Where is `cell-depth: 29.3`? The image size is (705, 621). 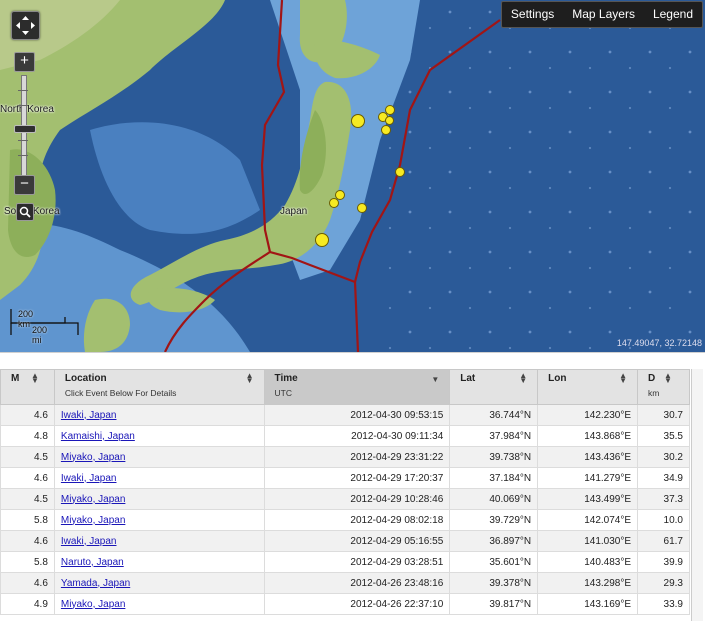 cell-depth: 29.3 is located at coordinates (663, 583).